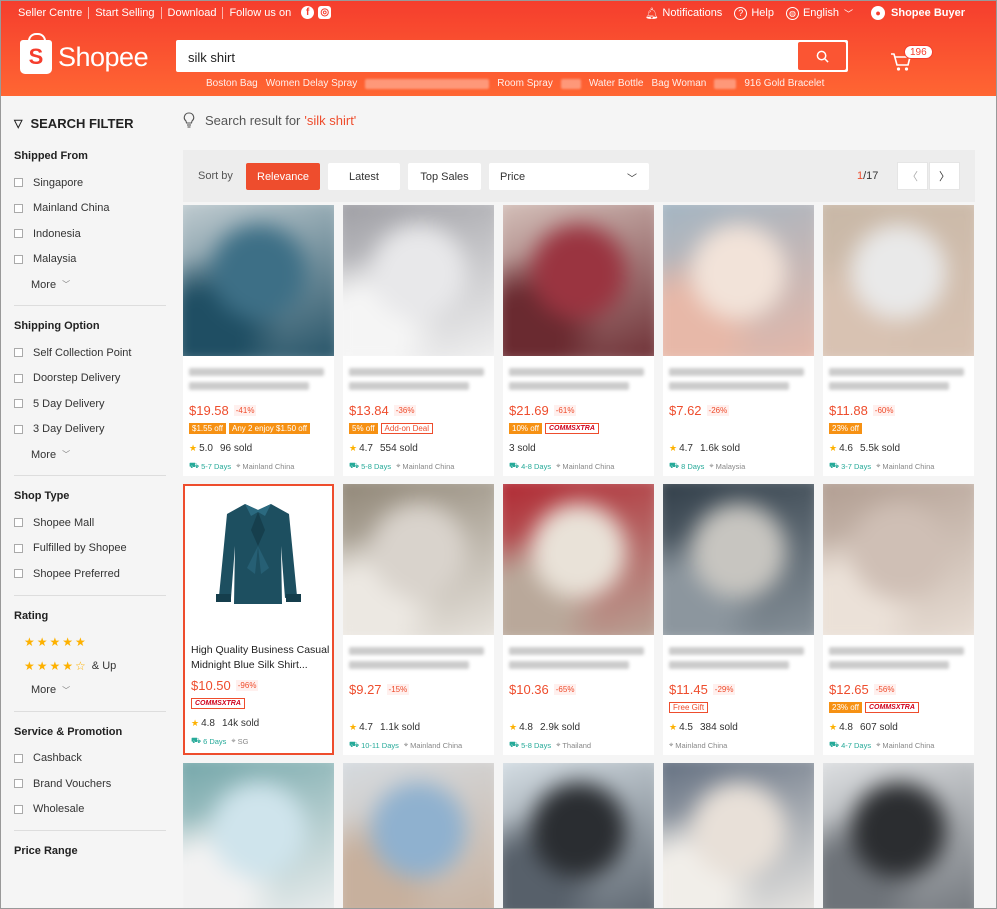 This screenshot has width=997, height=909. I want to click on user-menu: ● Shopee Buyer, so click(918, 13).